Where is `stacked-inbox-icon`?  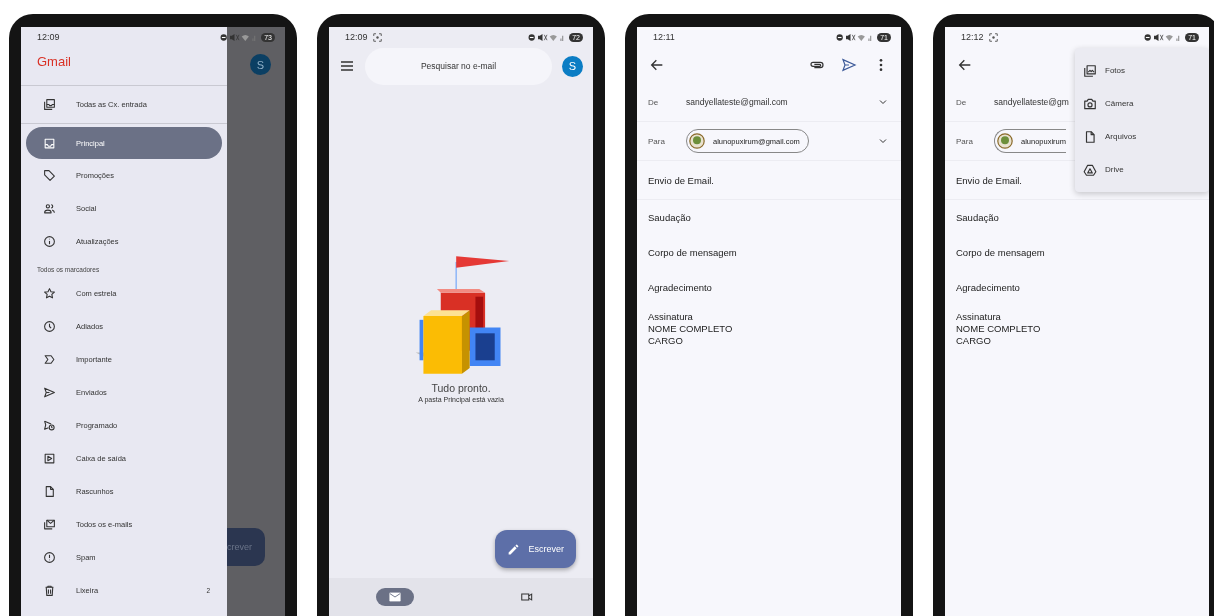 stacked-inbox-icon is located at coordinates (49, 104).